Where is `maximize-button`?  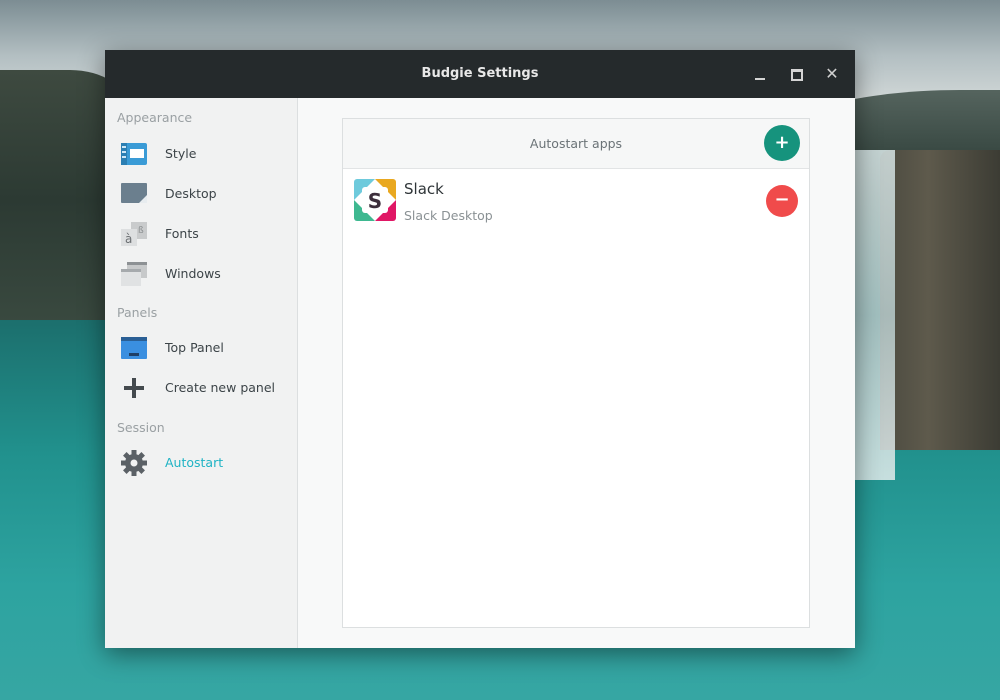 maximize-button is located at coordinates (796, 74).